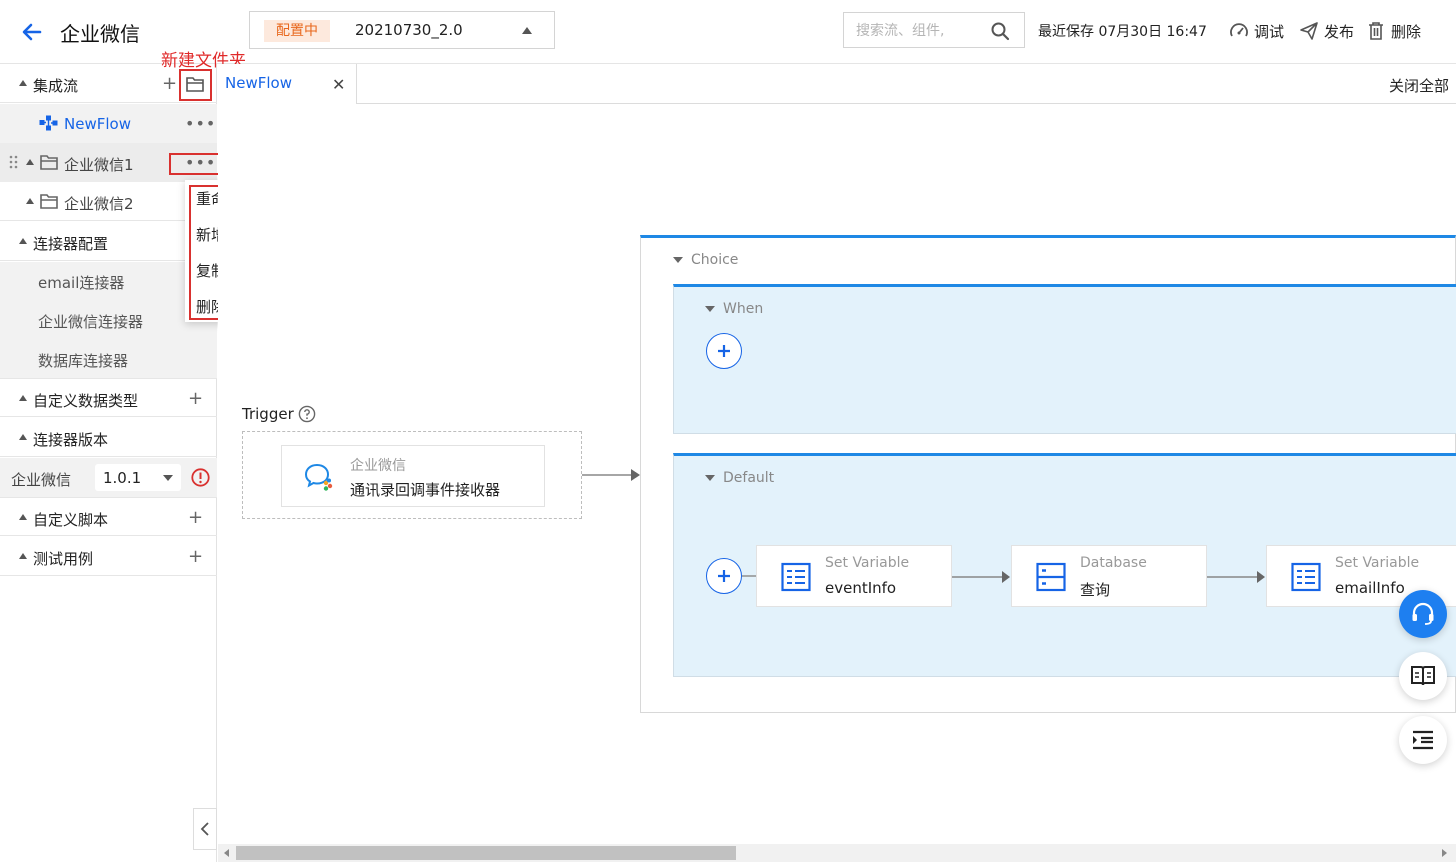  I want to click on sidebar-section-custom-types: 自定义数据类型 +, so click(108, 397).